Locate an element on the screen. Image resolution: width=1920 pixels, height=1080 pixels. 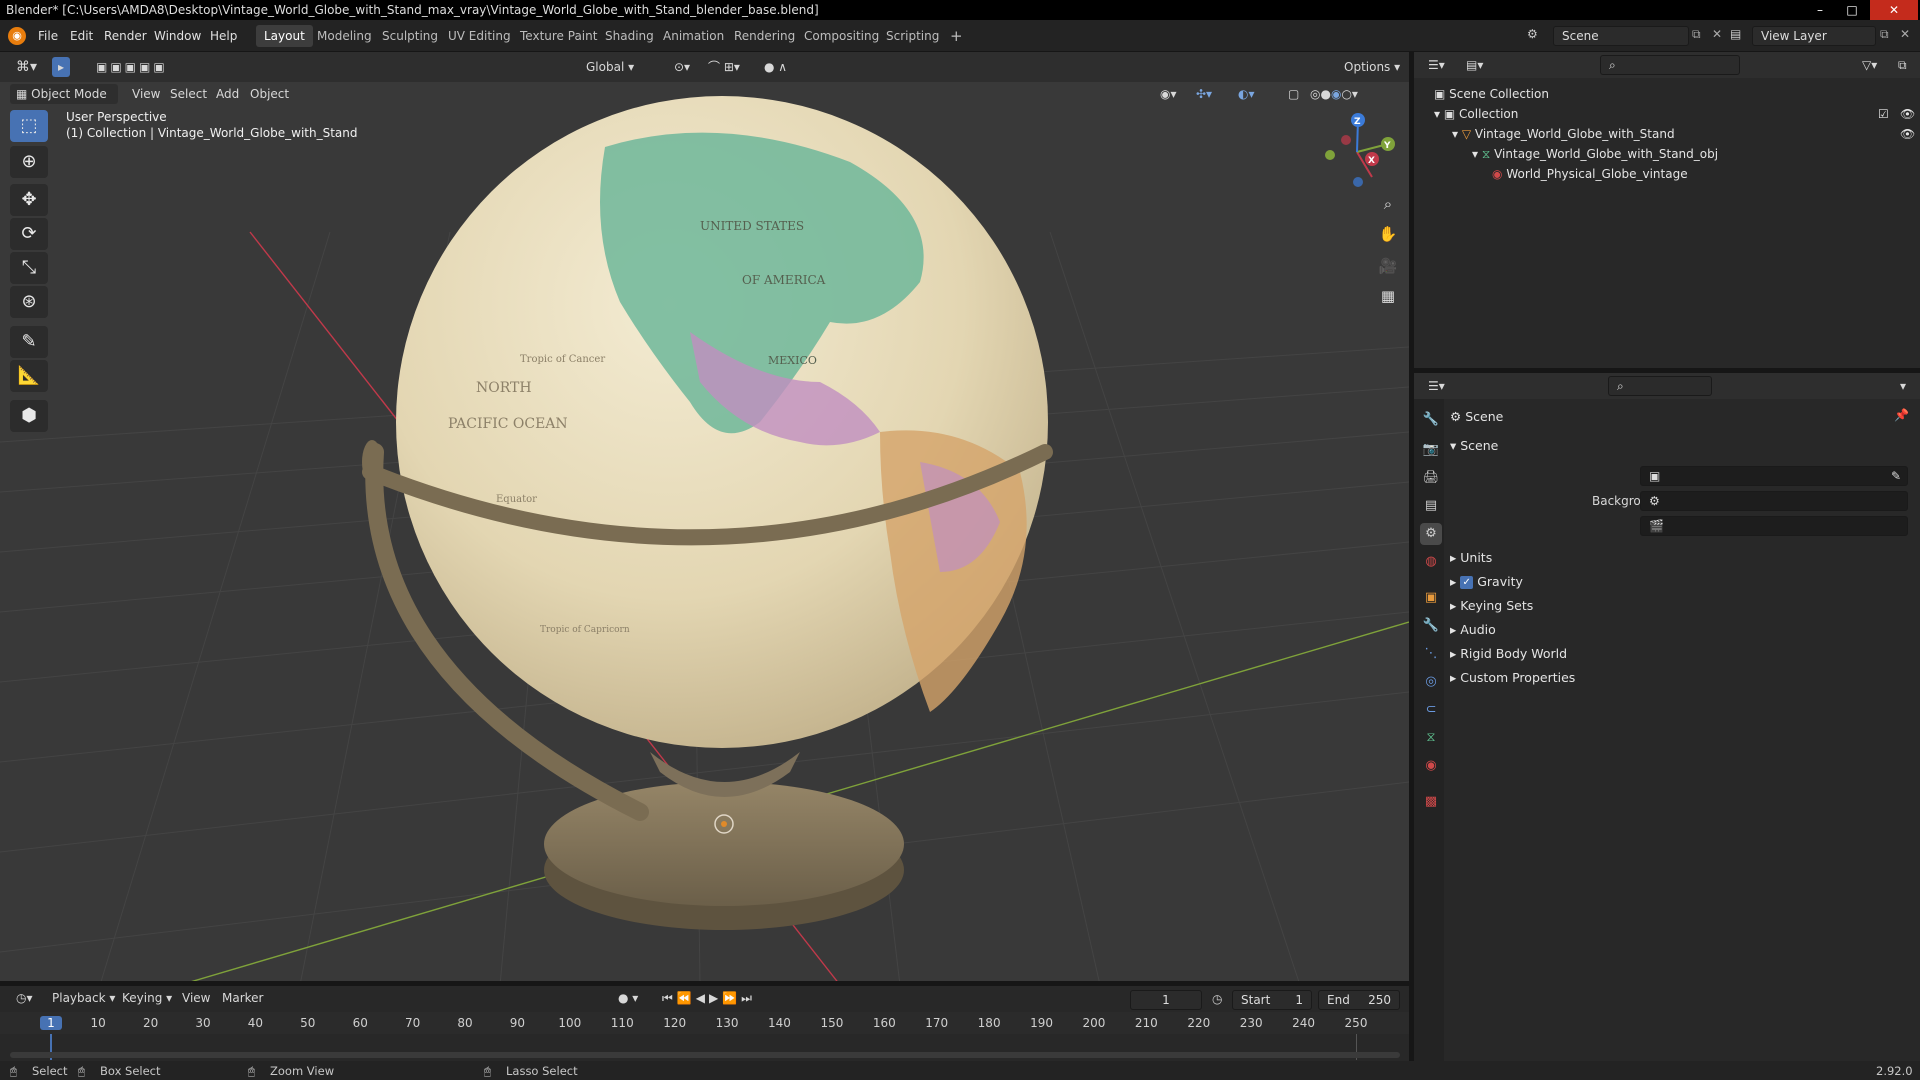
exclude-checkbox: ☑ is located at coordinates (1883, 114).